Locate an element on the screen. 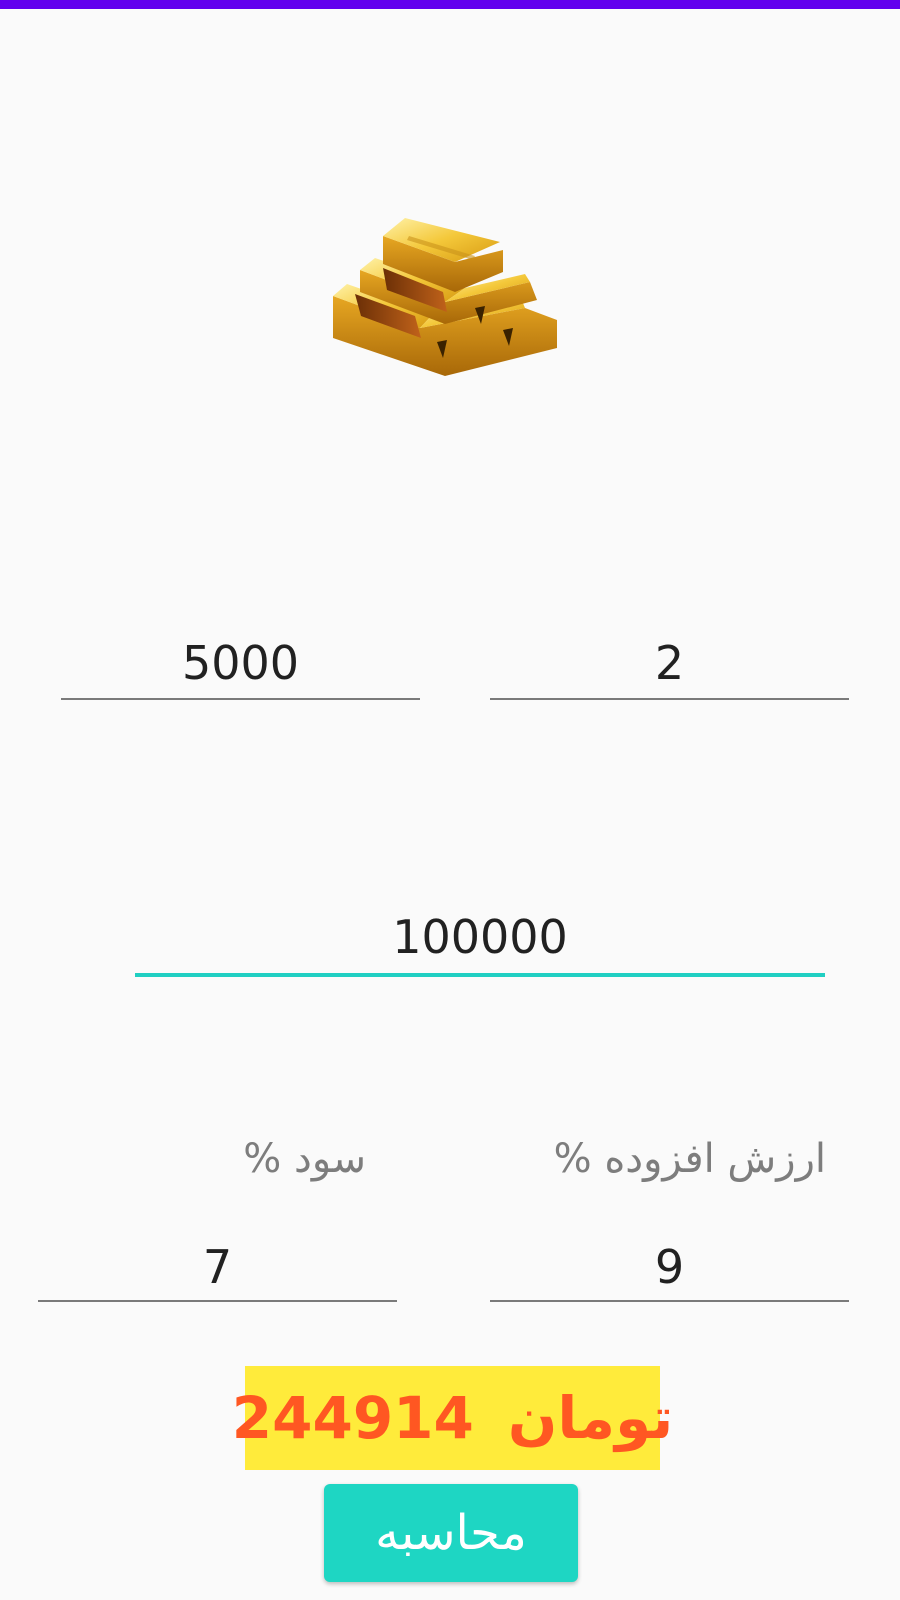 This screenshot has height=1600, width=900. profit-underline is located at coordinates (217, 1301).